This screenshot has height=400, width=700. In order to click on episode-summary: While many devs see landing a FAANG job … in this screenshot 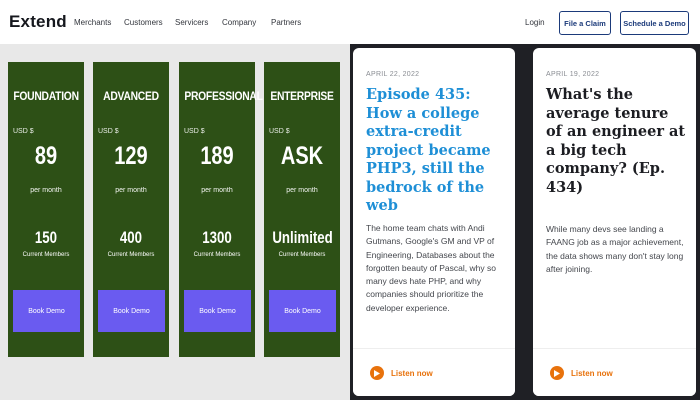, I will do `click(615, 249)`.